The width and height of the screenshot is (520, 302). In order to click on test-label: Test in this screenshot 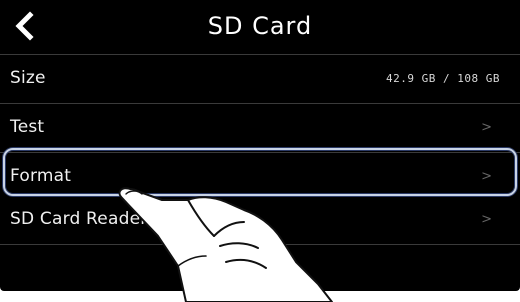, I will do `click(27, 127)`.